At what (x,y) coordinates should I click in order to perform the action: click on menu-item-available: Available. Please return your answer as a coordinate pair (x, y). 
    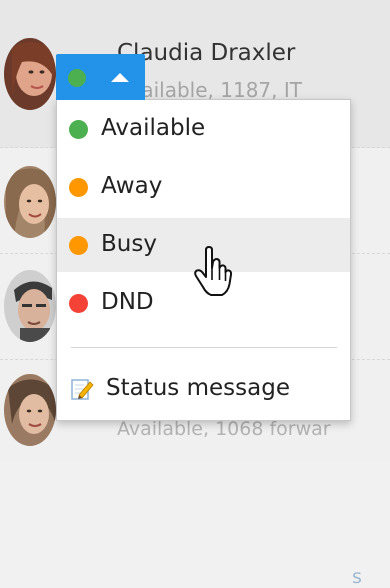
    Looking at the image, I should click on (203, 129).